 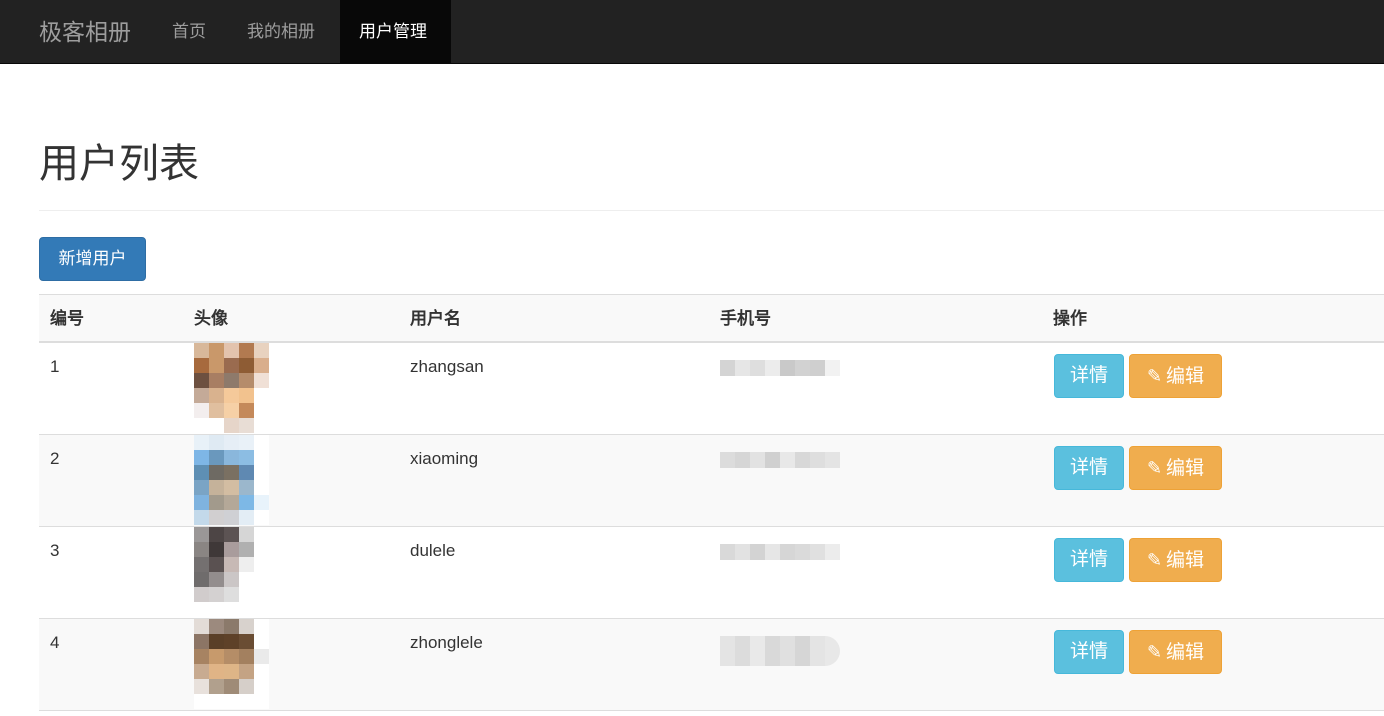 What do you see at coordinates (447, 366) in the screenshot?
I see `username: zhangsan` at bounding box center [447, 366].